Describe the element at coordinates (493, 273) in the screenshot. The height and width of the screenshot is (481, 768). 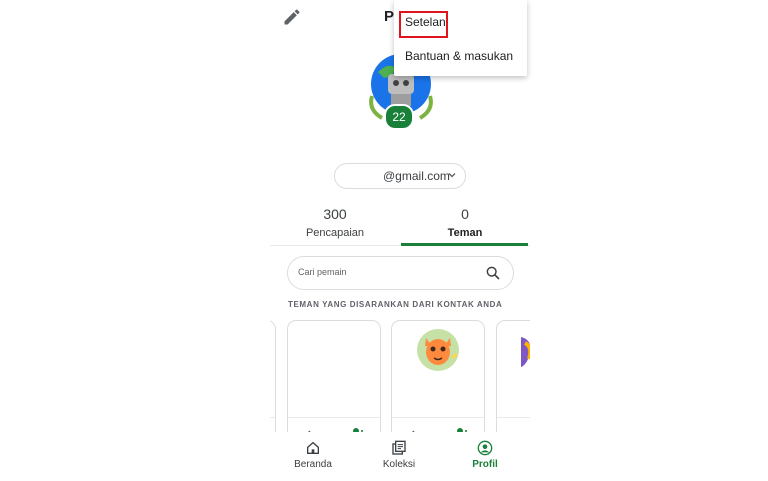
I see `search-icon` at that location.